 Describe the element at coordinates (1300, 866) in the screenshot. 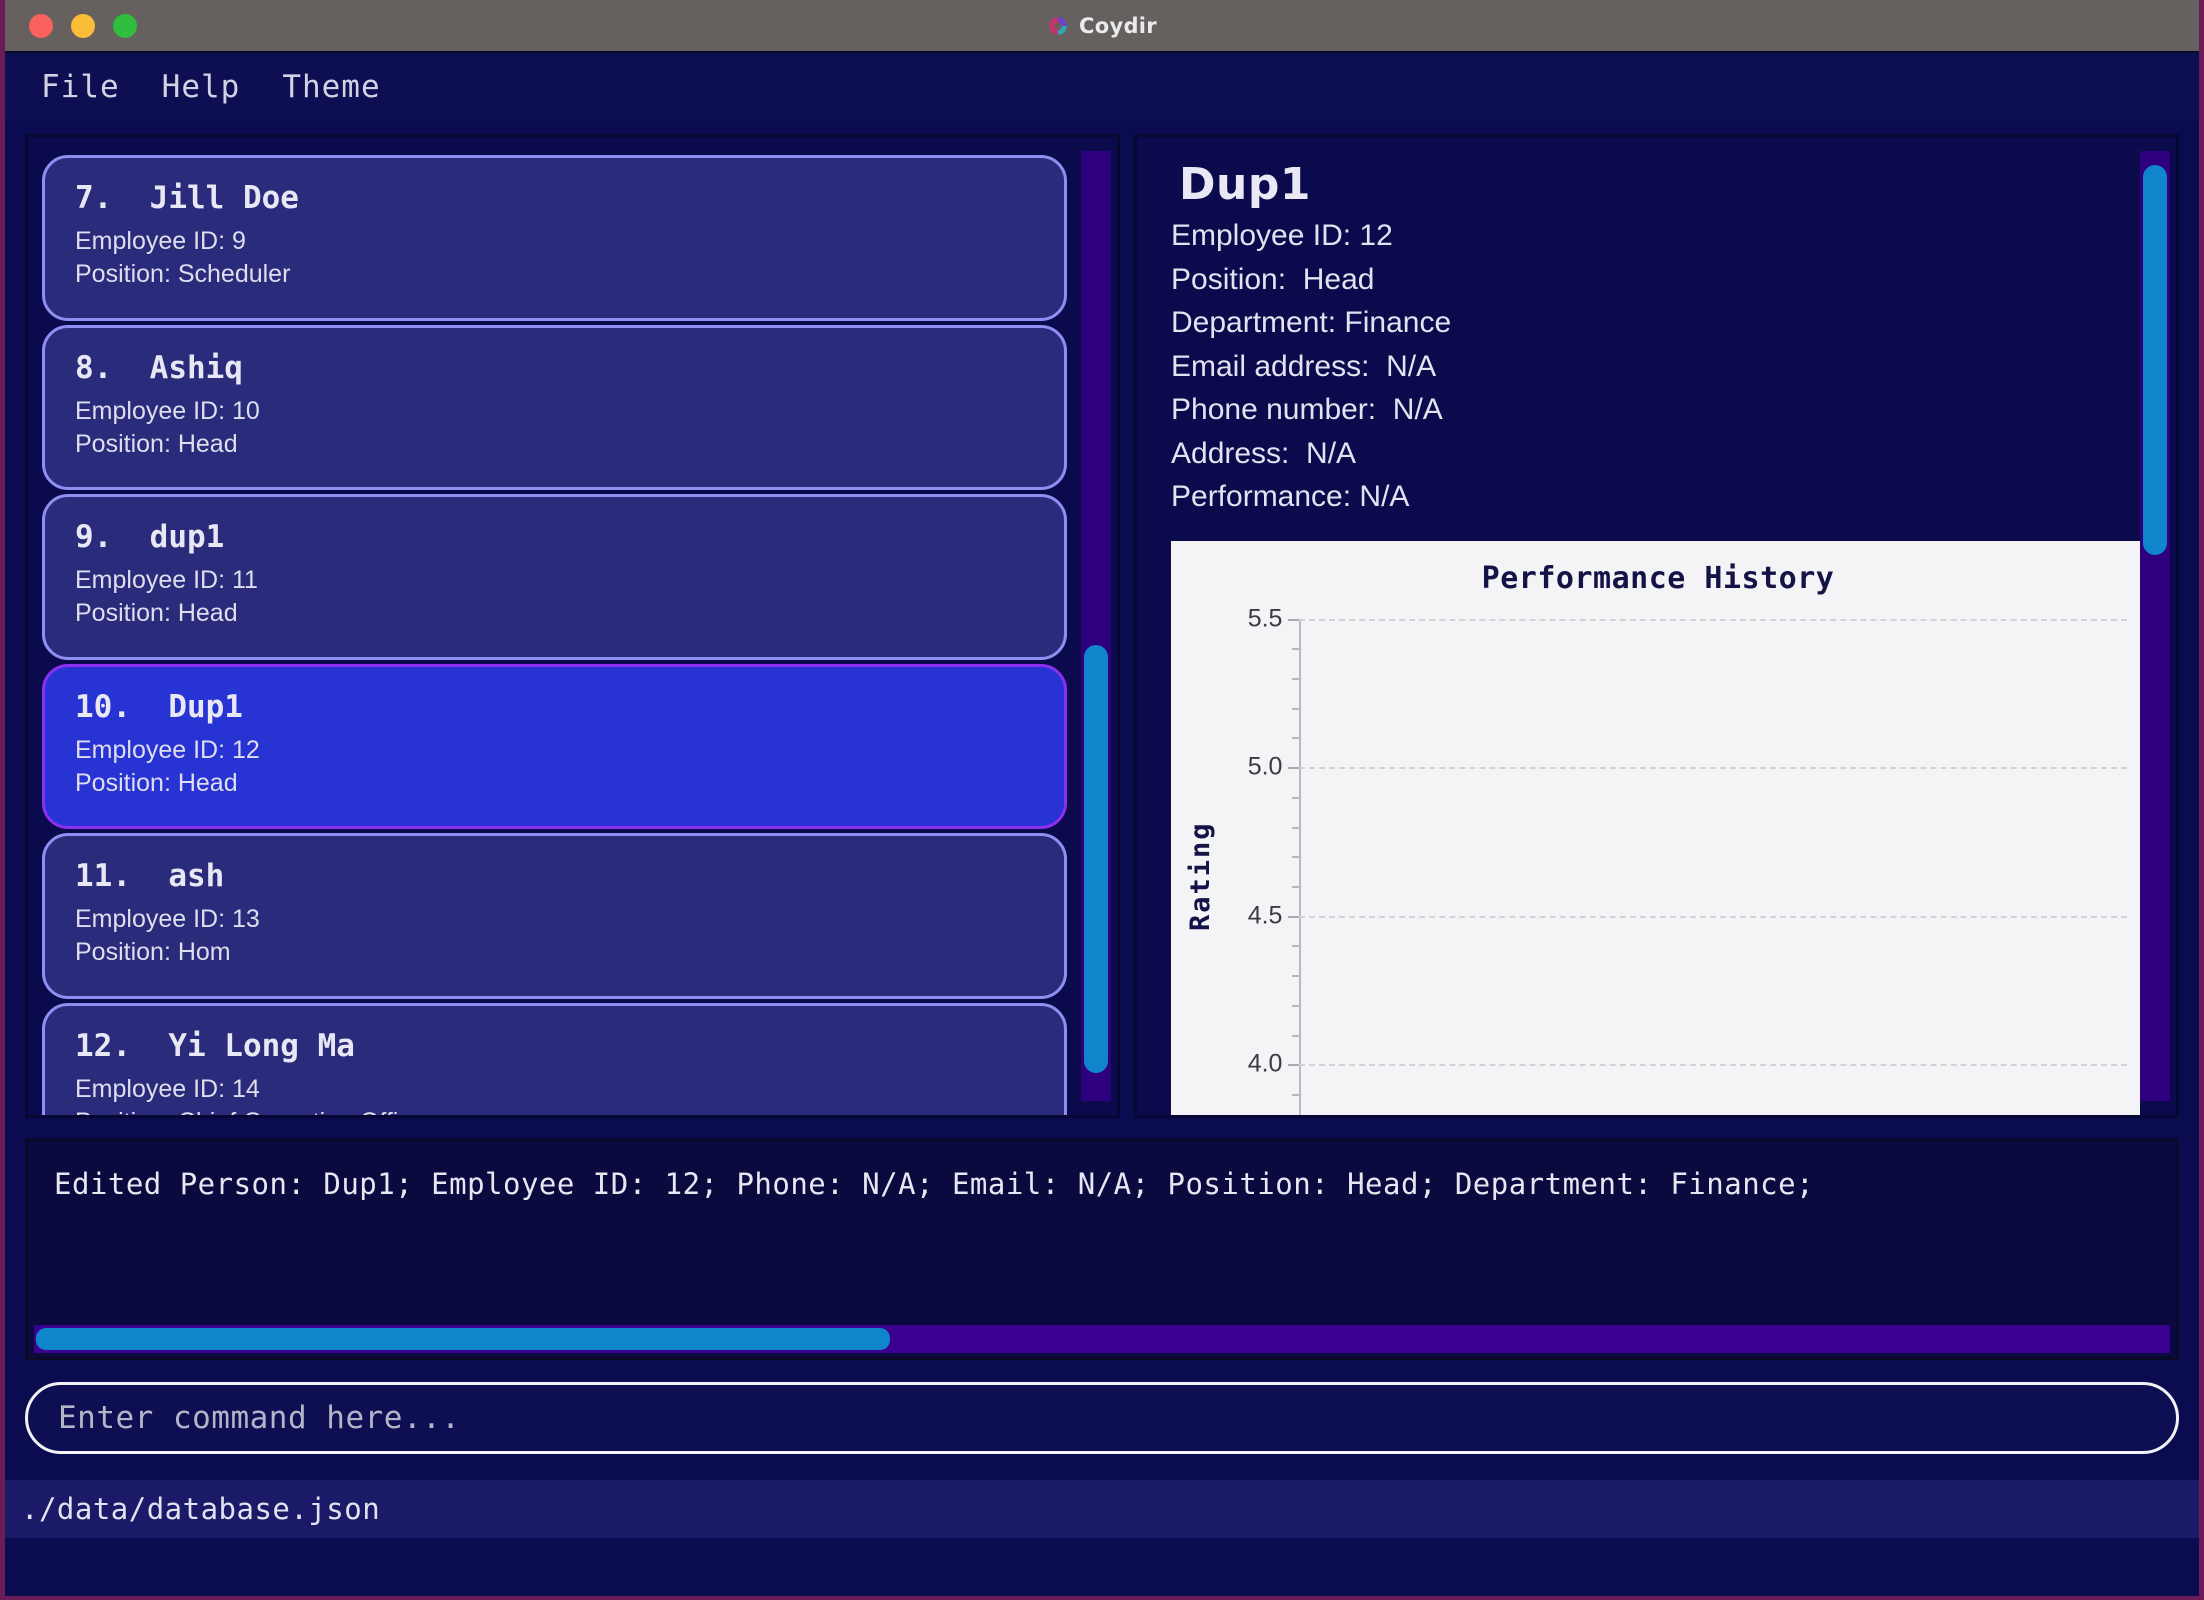

I see `chart-y-axis-spine` at that location.